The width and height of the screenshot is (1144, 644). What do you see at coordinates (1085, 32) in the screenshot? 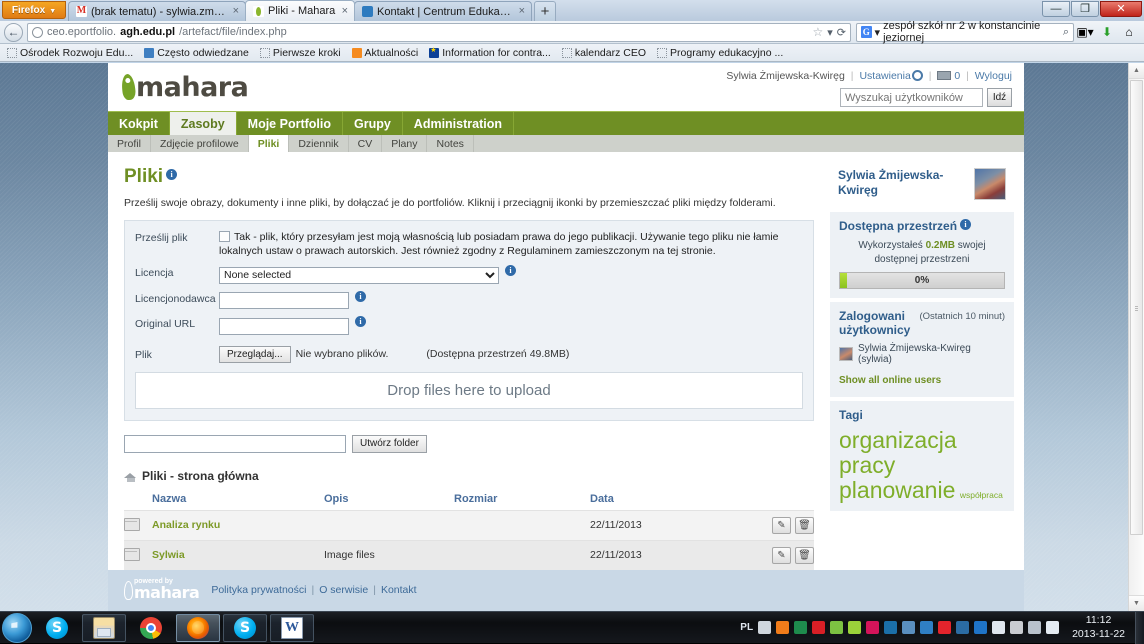
I see `bookmarks-icon: ▣▾` at bounding box center [1085, 32].